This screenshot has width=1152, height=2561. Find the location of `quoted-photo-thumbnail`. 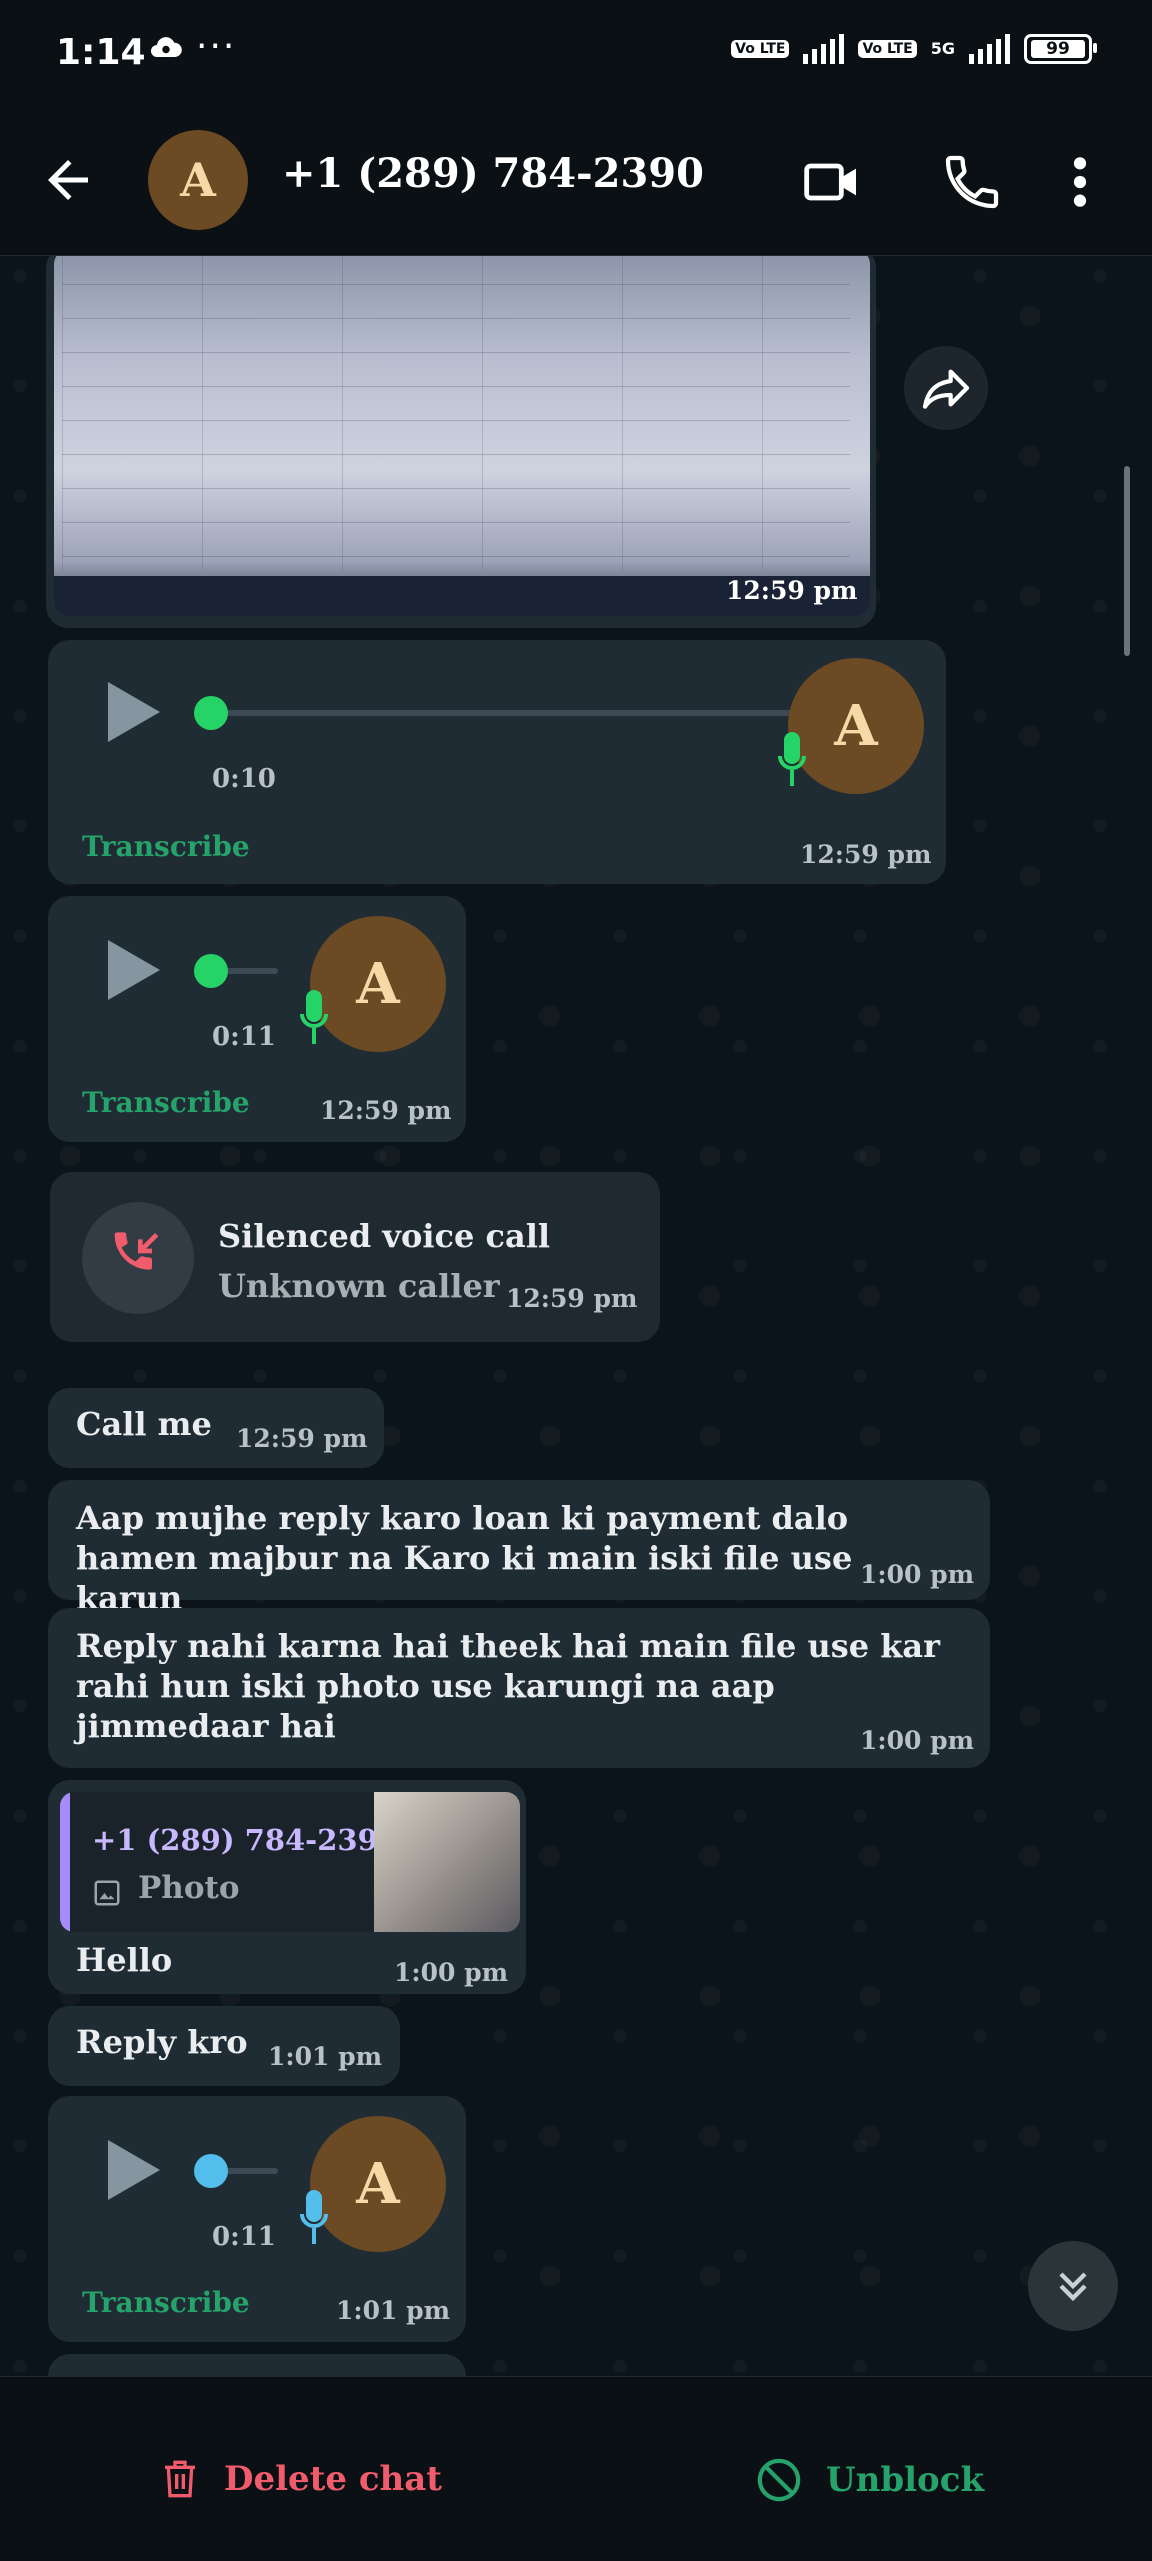

quoted-photo-thumbnail is located at coordinates (447, 1862).